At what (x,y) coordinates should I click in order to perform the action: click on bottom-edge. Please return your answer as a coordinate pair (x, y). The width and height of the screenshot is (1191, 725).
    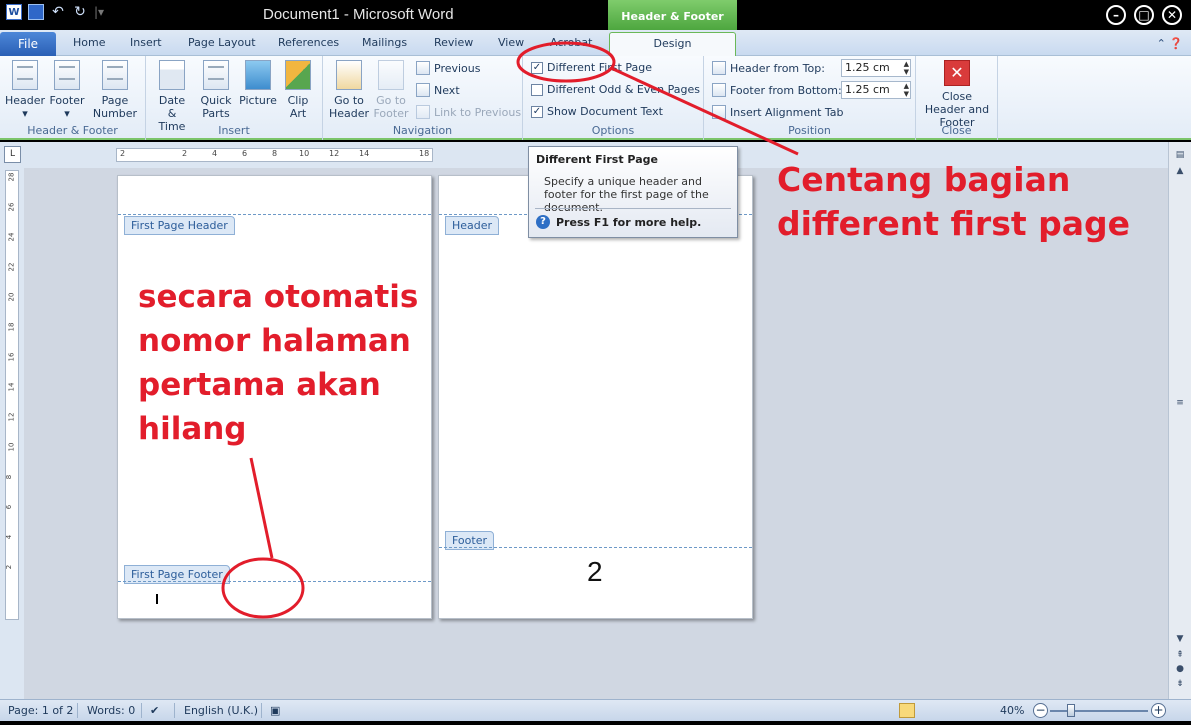
    Looking at the image, I should click on (595, 723).